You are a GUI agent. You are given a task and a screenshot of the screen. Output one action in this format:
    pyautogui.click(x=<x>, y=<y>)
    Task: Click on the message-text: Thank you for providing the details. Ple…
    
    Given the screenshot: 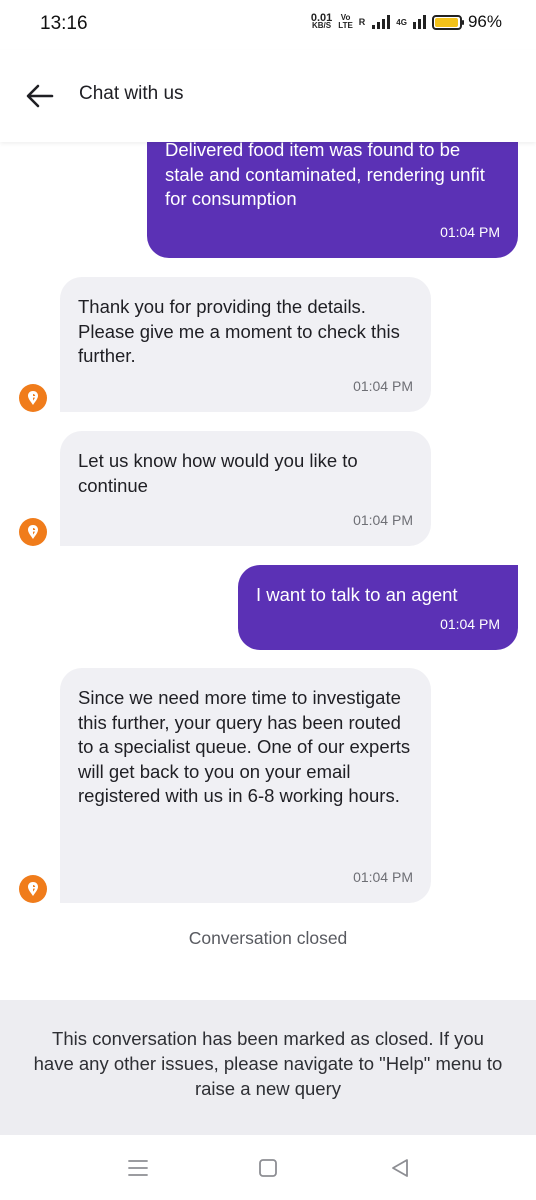 What is the action you would take?
    pyautogui.click(x=239, y=331)
    